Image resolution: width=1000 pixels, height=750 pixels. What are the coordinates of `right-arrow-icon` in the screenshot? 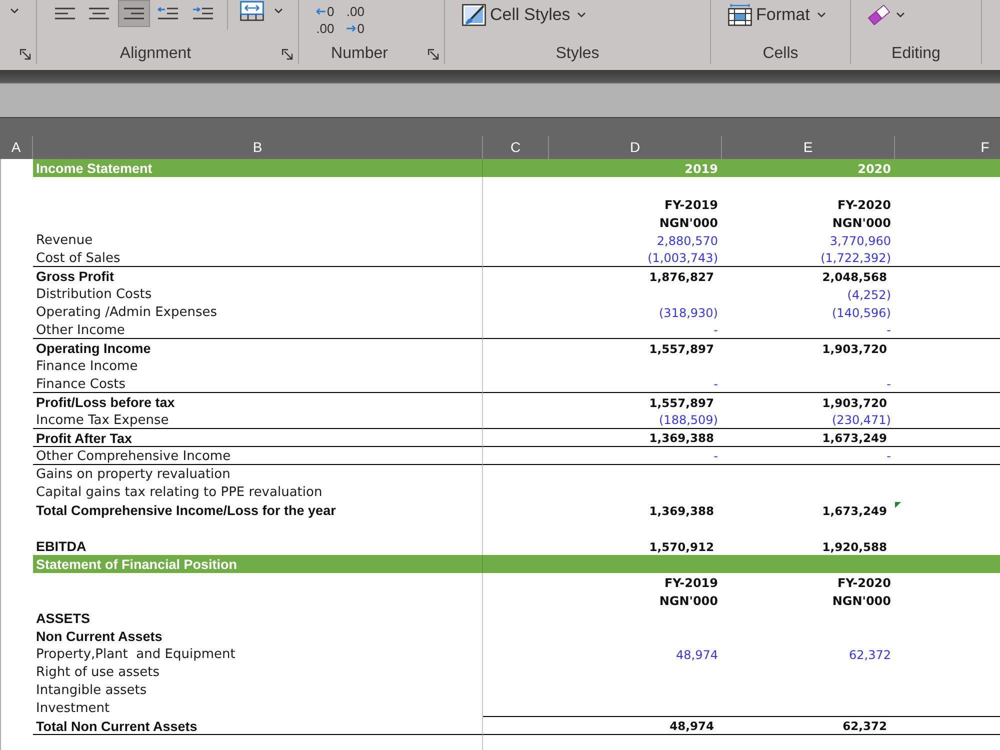 It's located at (351, 28).